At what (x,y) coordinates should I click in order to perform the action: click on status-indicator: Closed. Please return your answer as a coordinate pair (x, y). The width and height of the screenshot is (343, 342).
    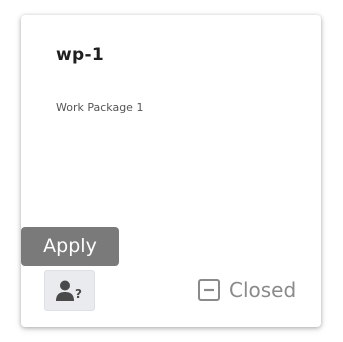
    Looking at the image, I should click on (246, 290).